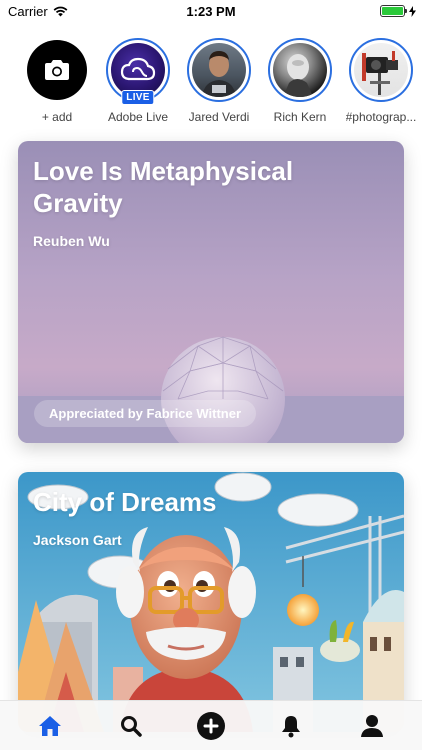 The height and width of the screenshot is (750, 422). Describe the element at coordinates (211, 11) in the screenshot. I see `status-bar: Carrier 1:23 PM` at that location.